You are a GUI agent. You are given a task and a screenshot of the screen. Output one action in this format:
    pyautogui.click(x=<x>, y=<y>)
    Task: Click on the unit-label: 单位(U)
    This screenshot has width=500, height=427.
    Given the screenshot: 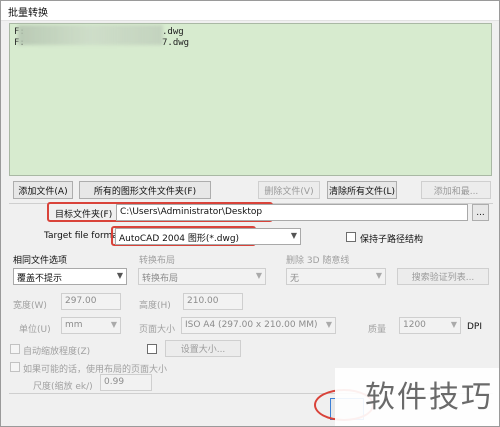 What is the action you would take?
    pyautogui.click(x=35, y=330)
    